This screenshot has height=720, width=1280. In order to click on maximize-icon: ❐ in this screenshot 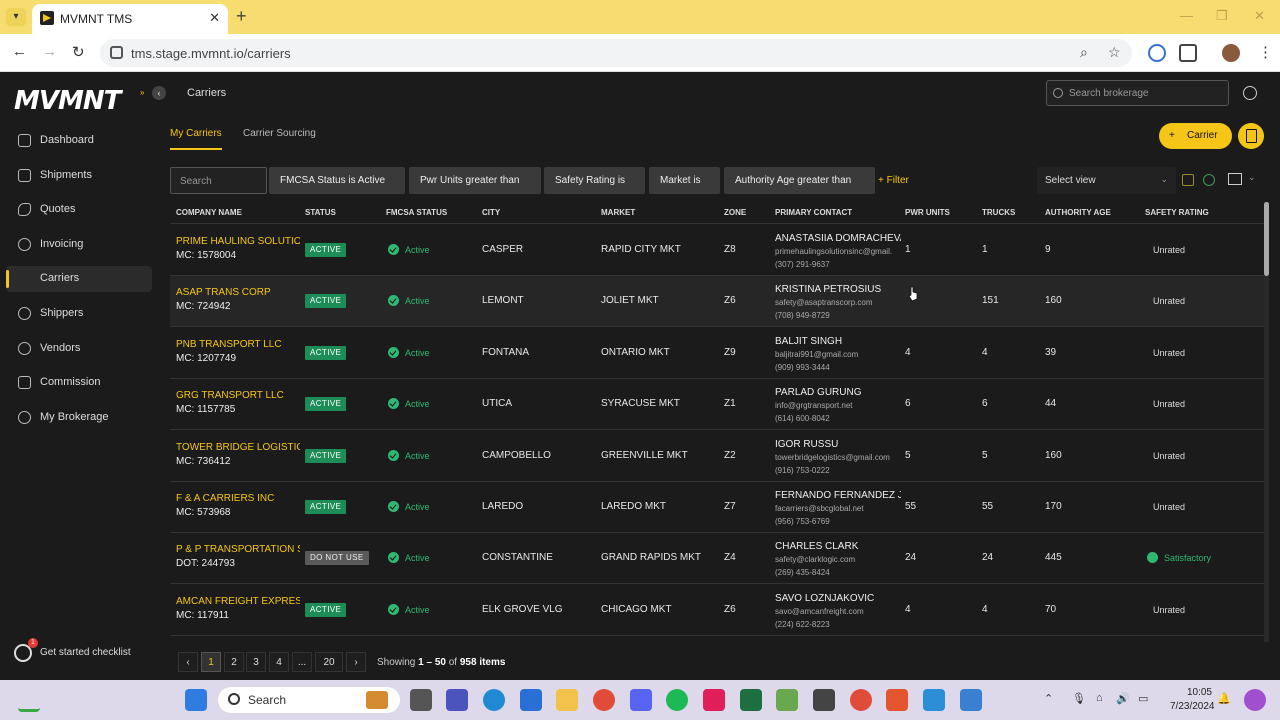, I will do `click(1222, 16)`.